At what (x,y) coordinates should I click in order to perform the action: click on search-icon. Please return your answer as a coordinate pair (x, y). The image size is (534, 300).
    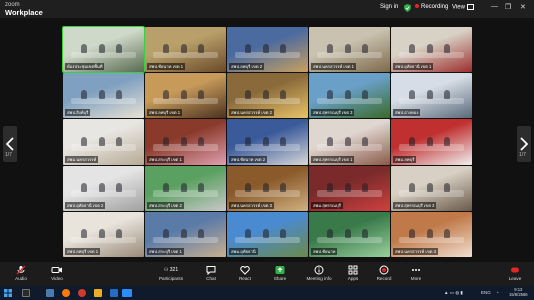
    Looking at the image, I should click on (26, 293).